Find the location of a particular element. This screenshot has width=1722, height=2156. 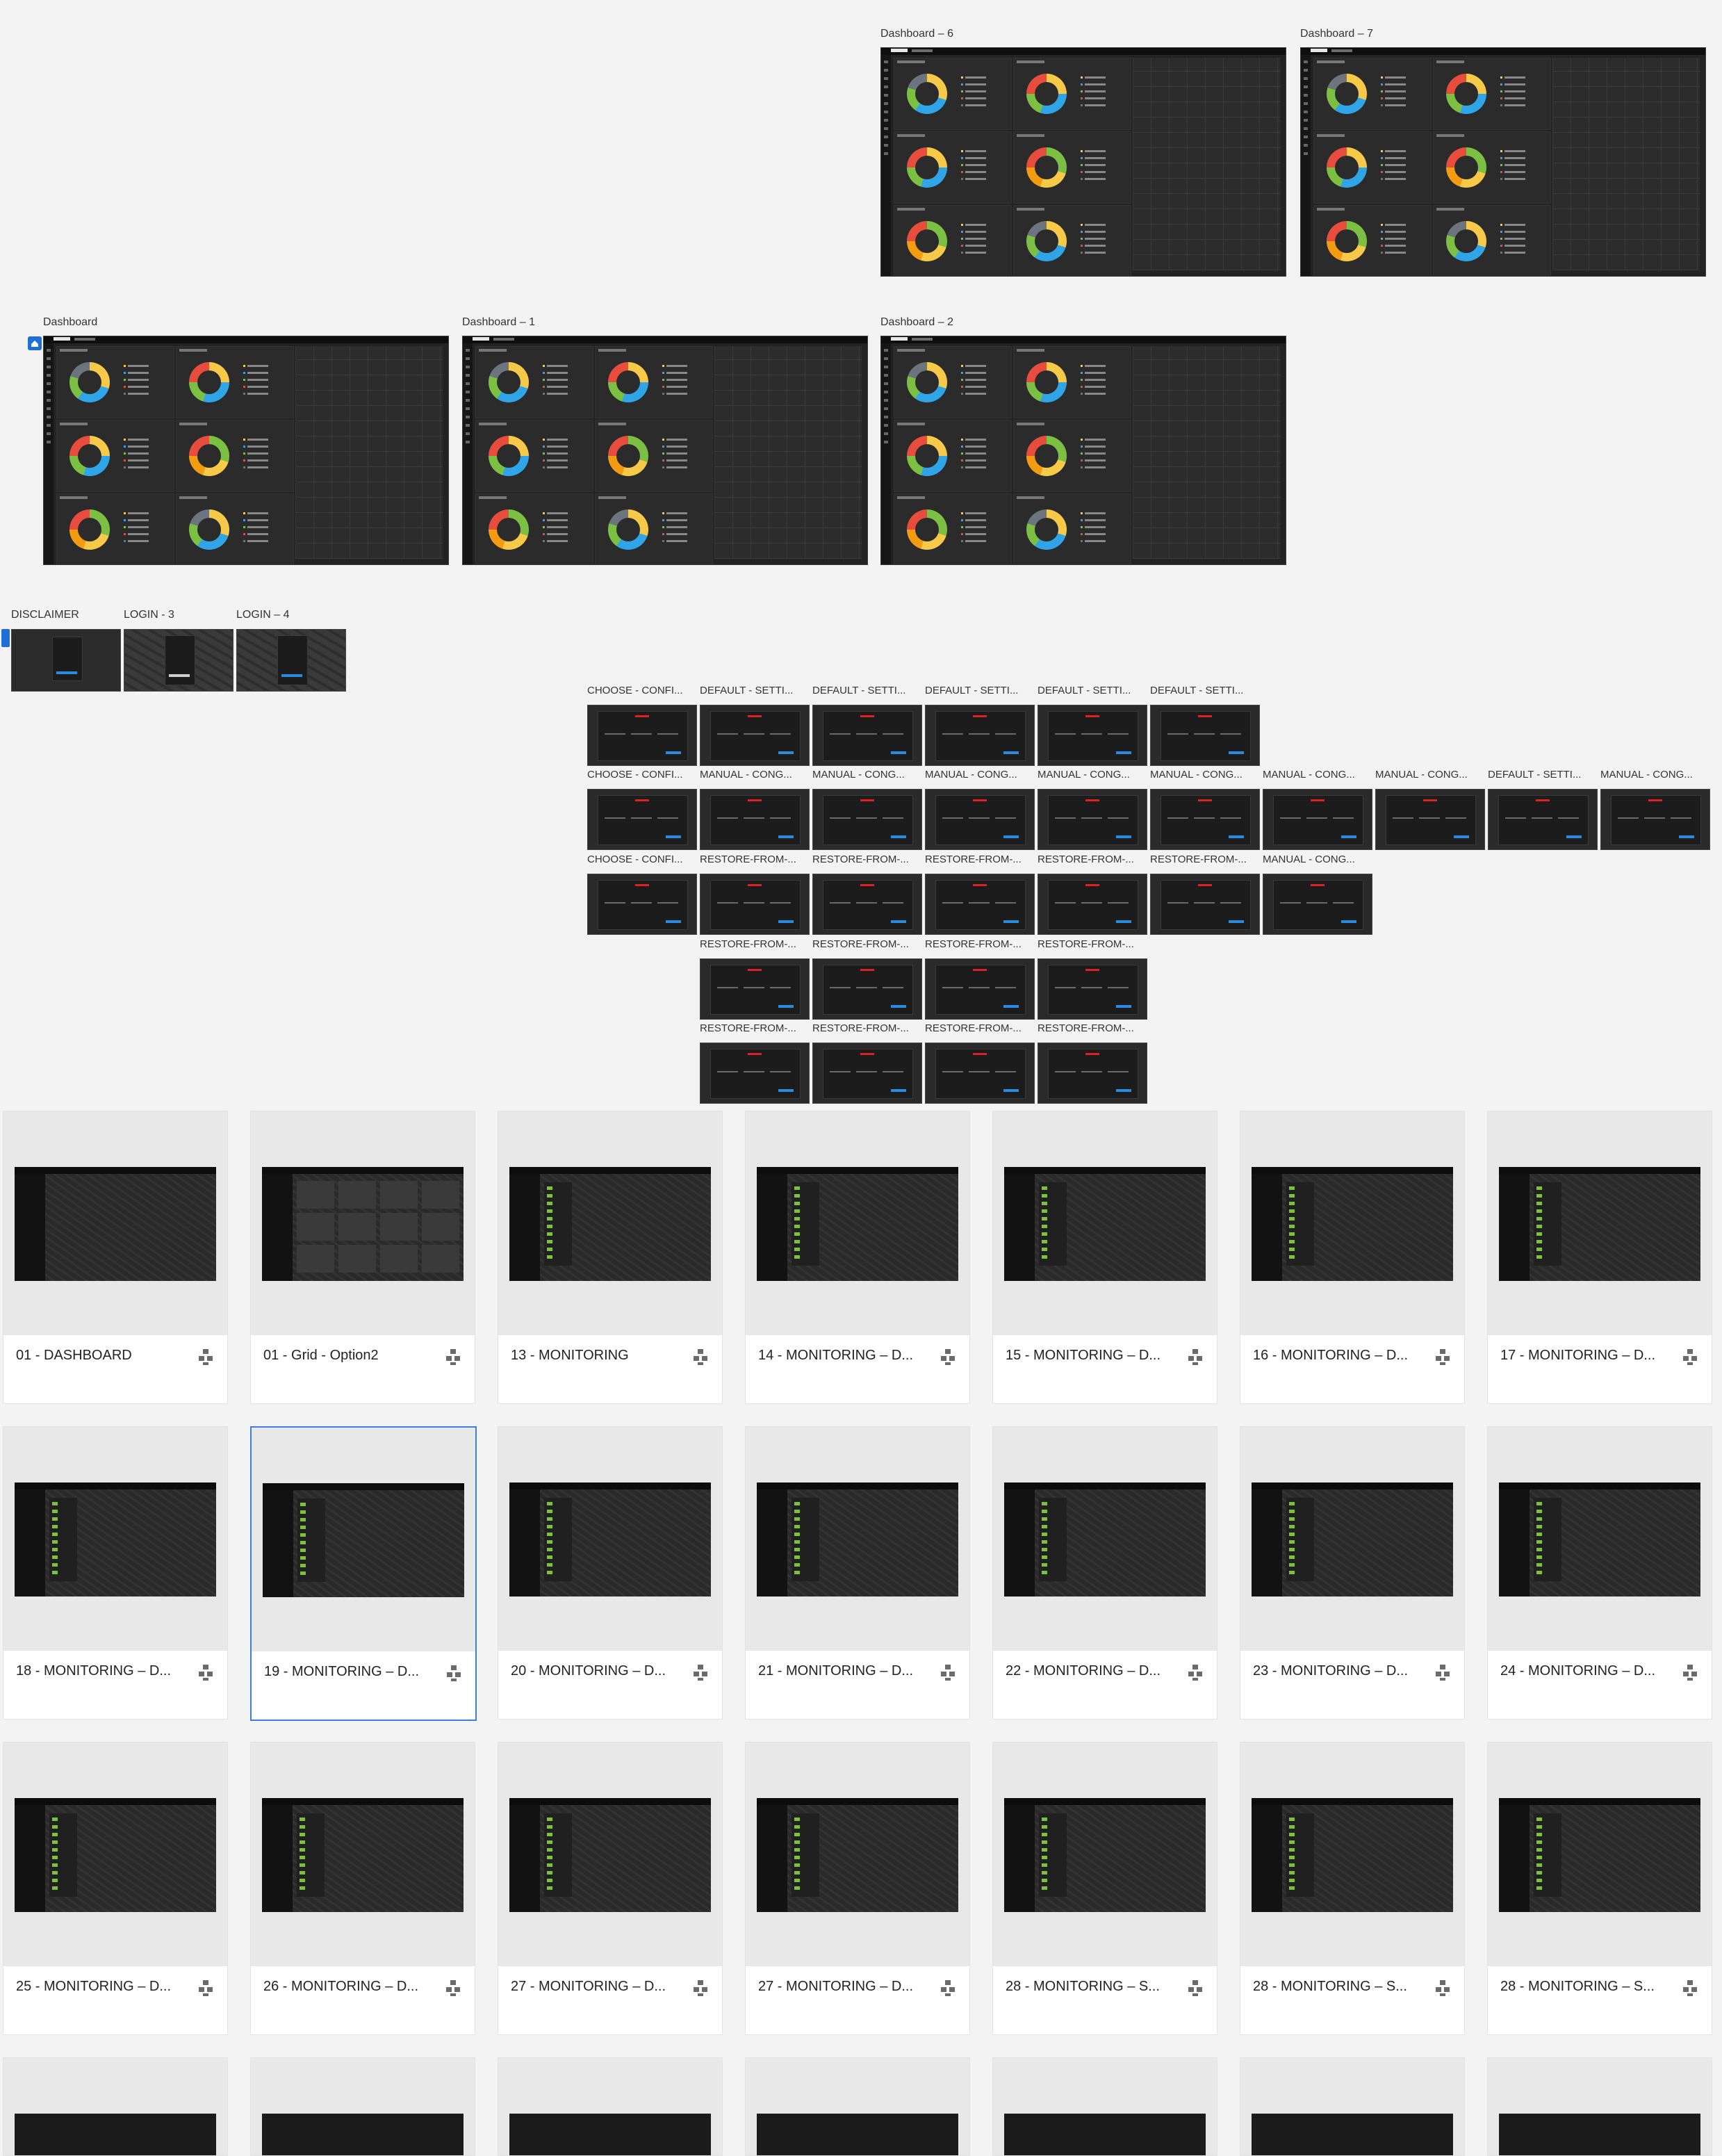

frame-dashboard is located at coordinates (246, 450).